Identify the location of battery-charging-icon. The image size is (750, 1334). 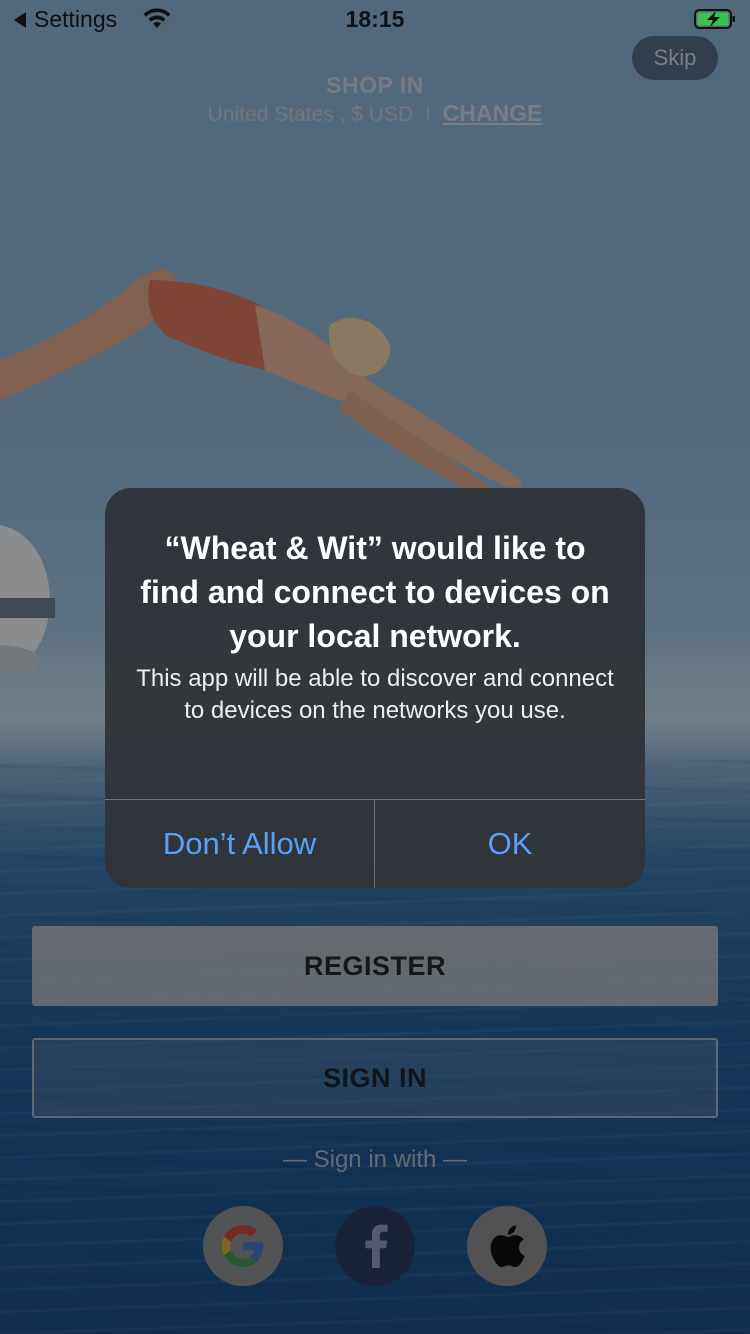
(714, 19).